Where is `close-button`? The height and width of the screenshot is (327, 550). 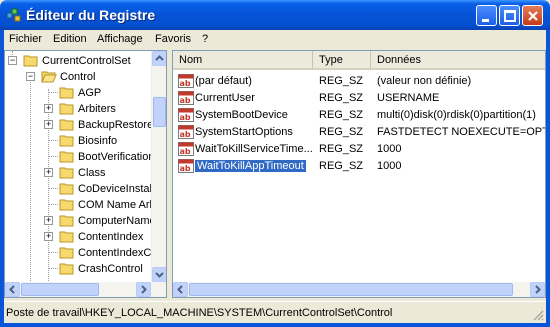
close-button is located at coordinates (532, 15).